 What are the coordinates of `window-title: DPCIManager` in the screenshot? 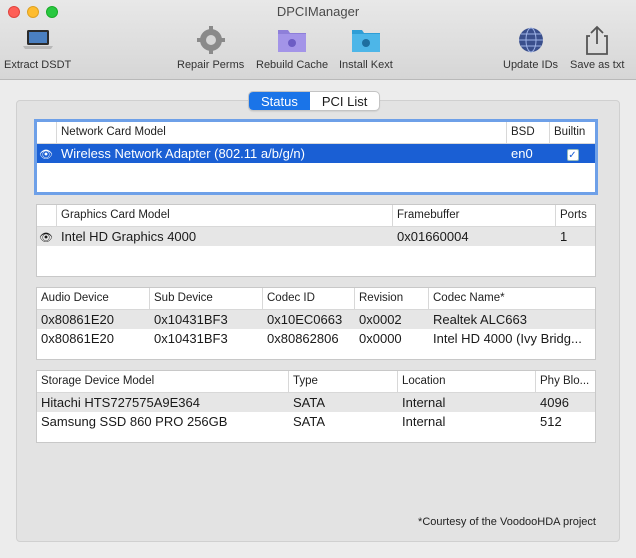 It's located at (318, 11).